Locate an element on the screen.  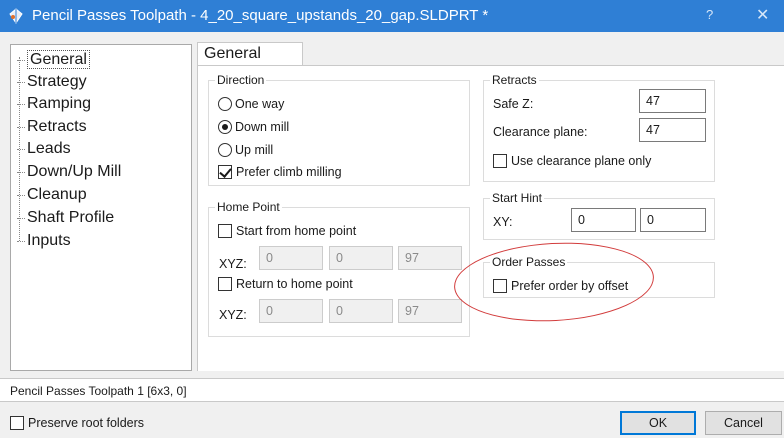
tree-item-label: General is located at coordinates (58, 59).